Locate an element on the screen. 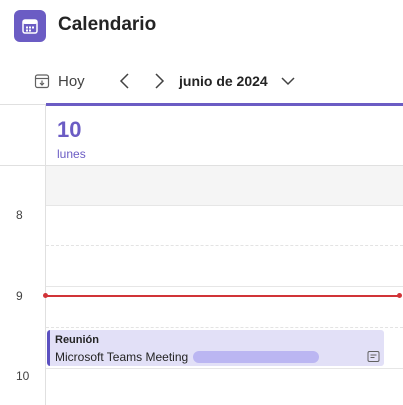 The image size is (403, 405). hour-label-9: 9 is located at coordinates (19, 296).